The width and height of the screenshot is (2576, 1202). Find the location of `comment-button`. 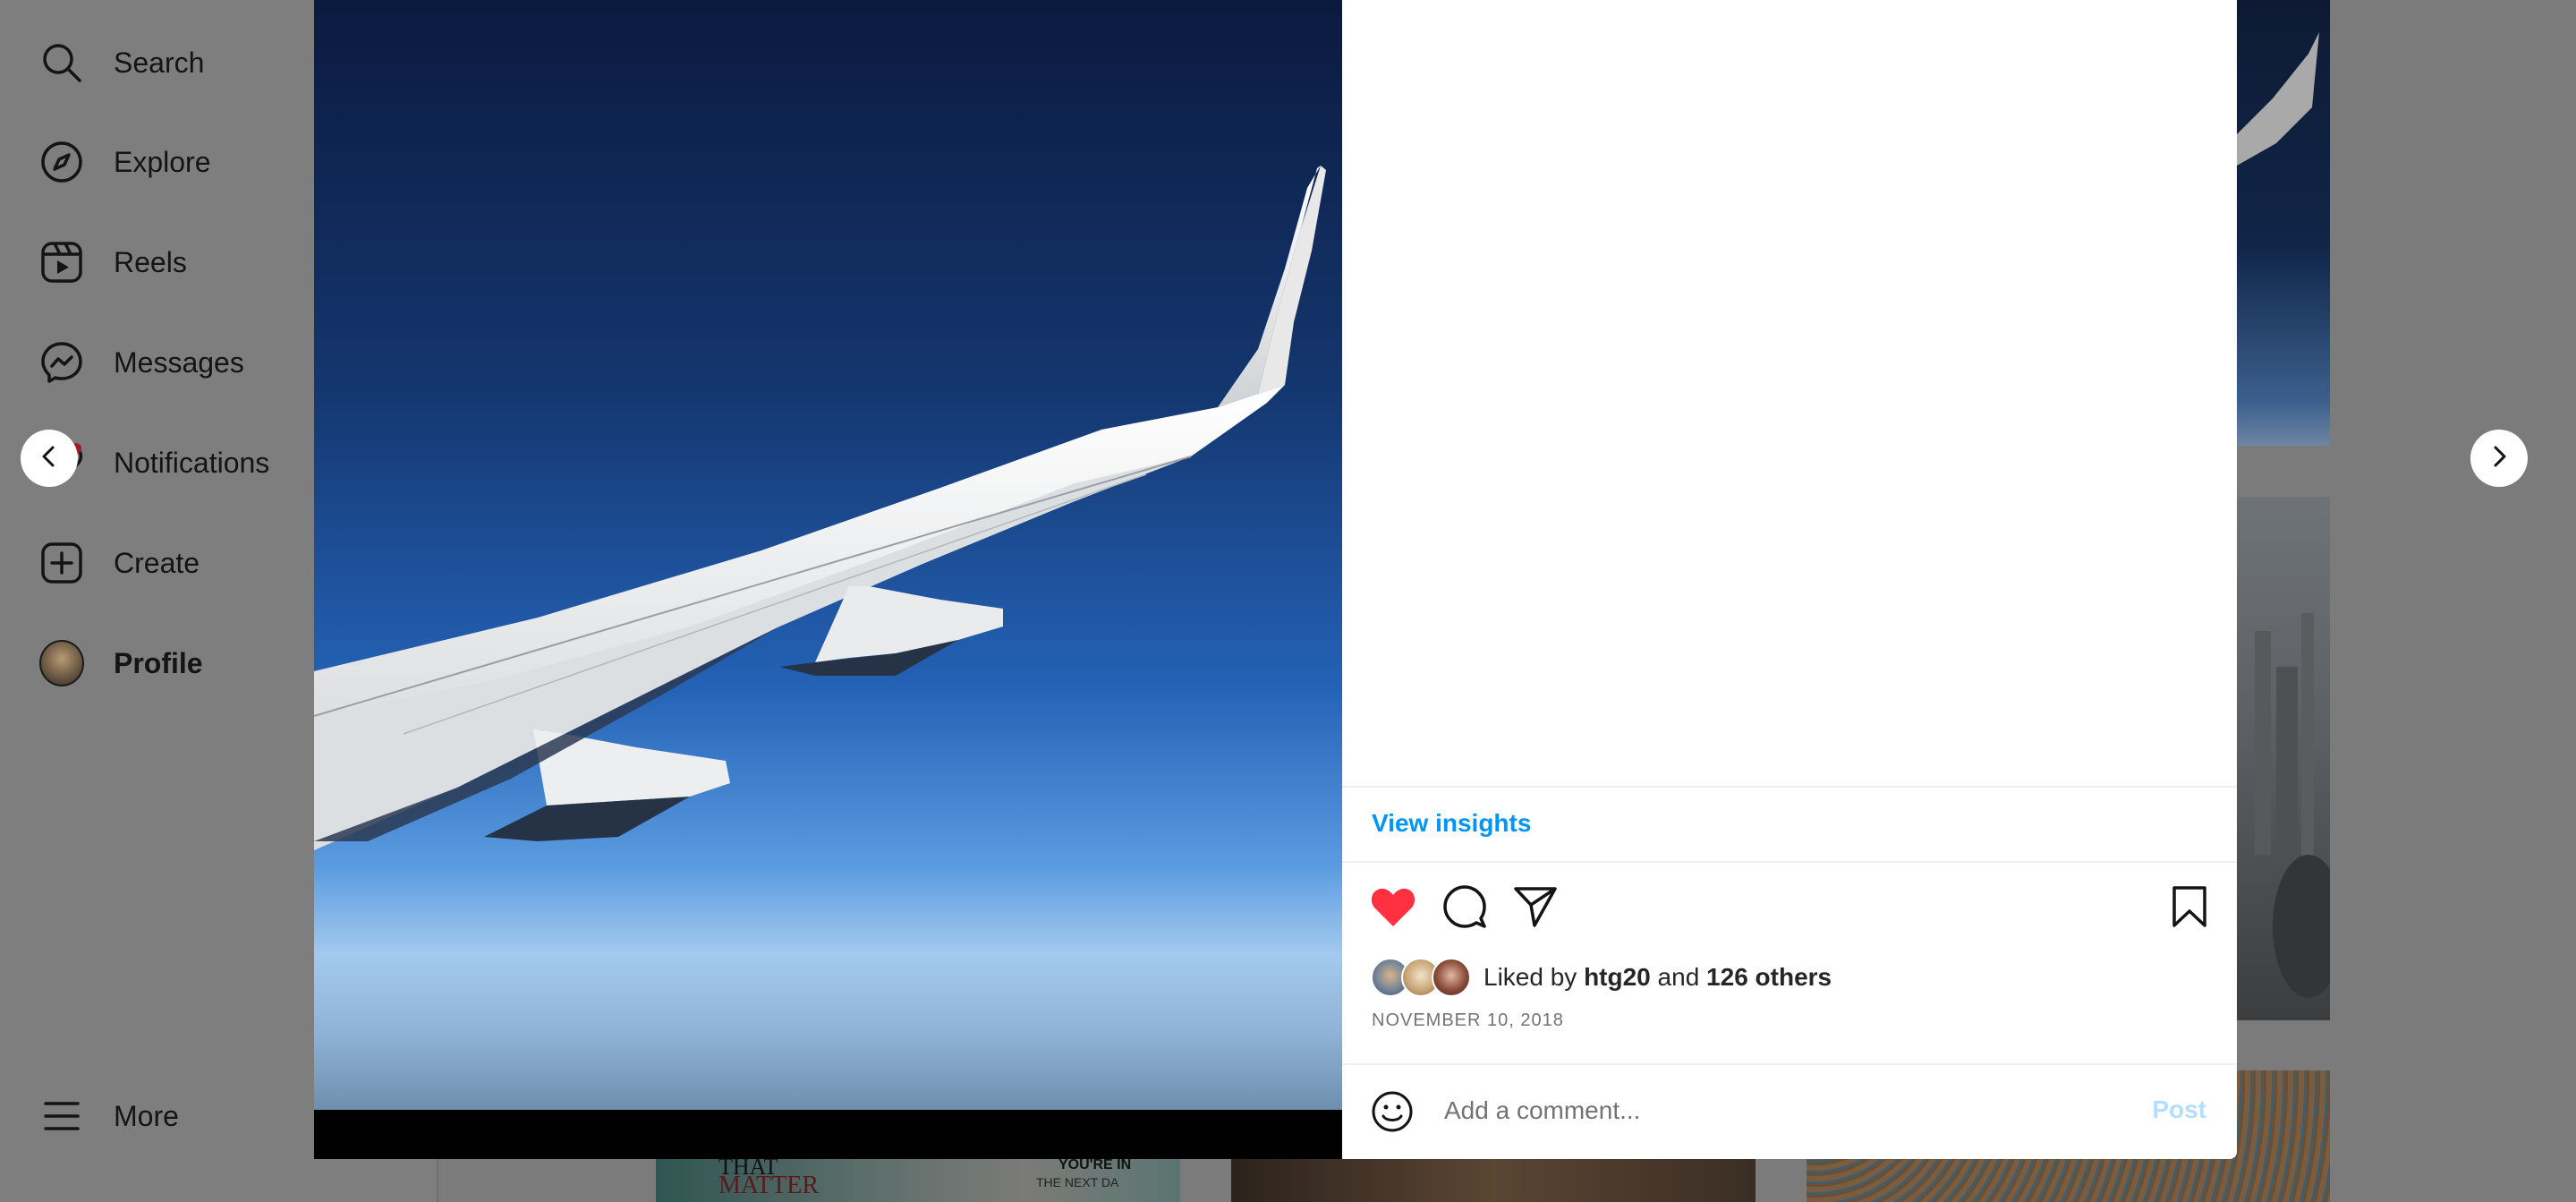

comment-button is located at coordinates (1465, 908).